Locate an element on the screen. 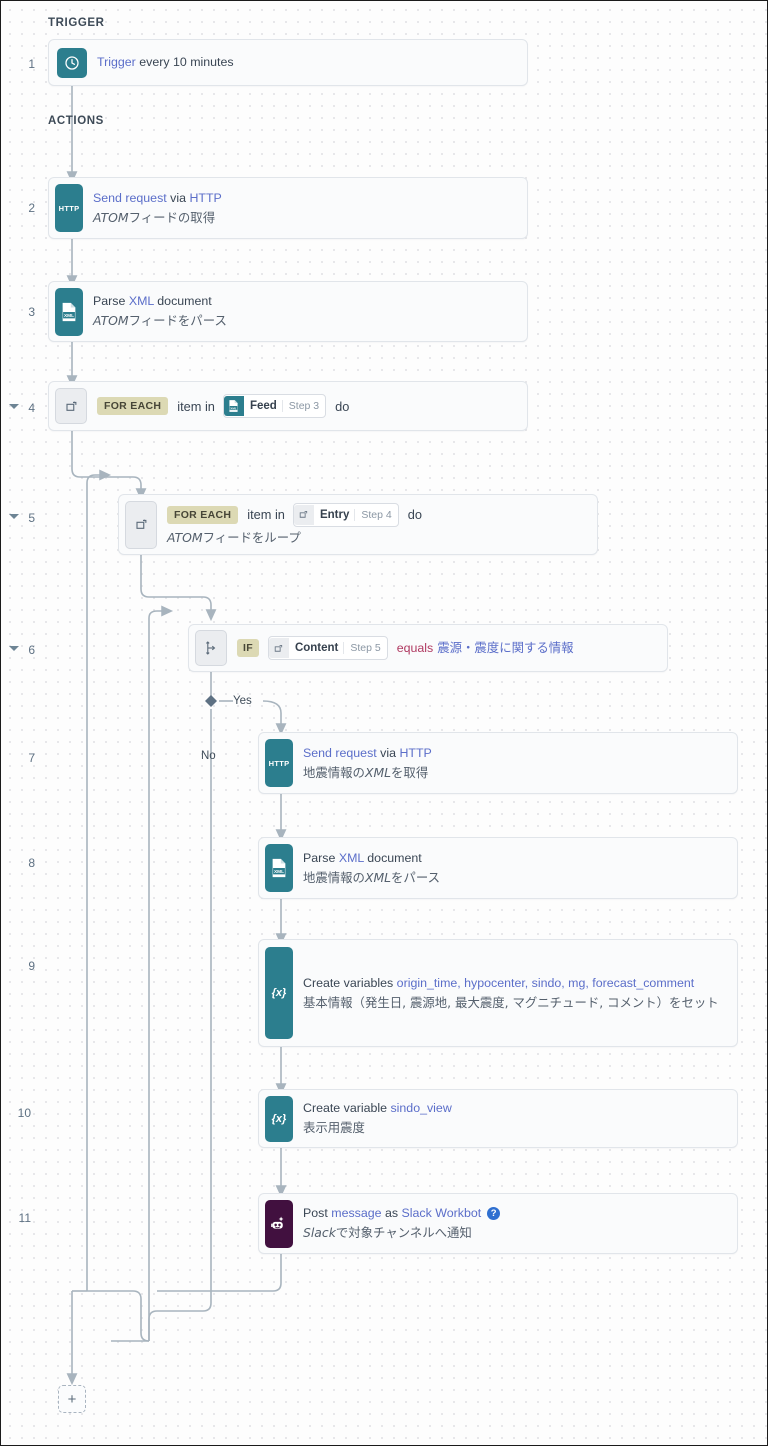 The image size is (768, 1446). step-7-body: Send request via HTTP 地震情報のXMLを取得 is located at coordinates (515, 763).